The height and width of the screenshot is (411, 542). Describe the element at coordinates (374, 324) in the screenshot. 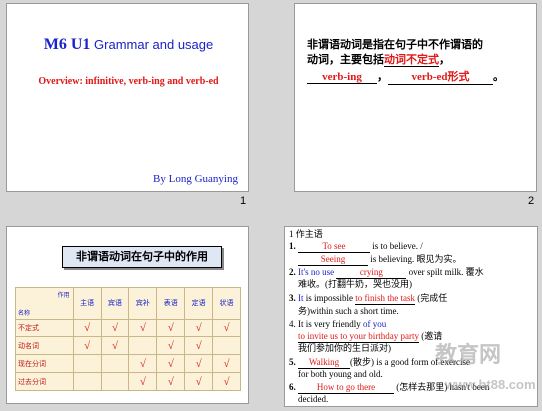

I see `example-4-blue: of you` at that location.